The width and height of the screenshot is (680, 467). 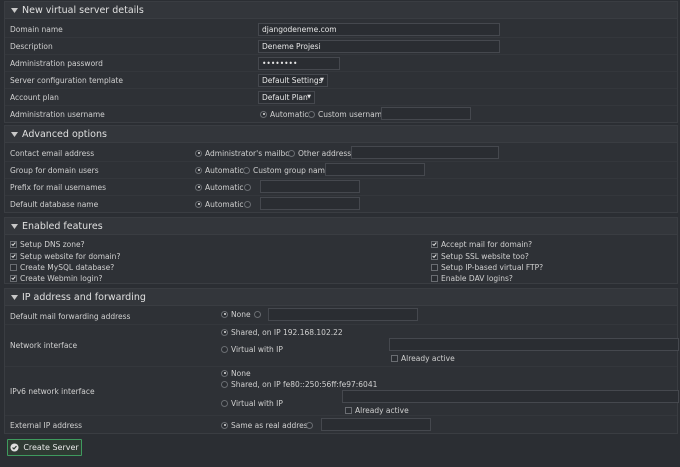 What do you see at coordinates (309, 97) in the screenshot?
I see `caret-down-icon: ▼` at bounding box center [309, 97].